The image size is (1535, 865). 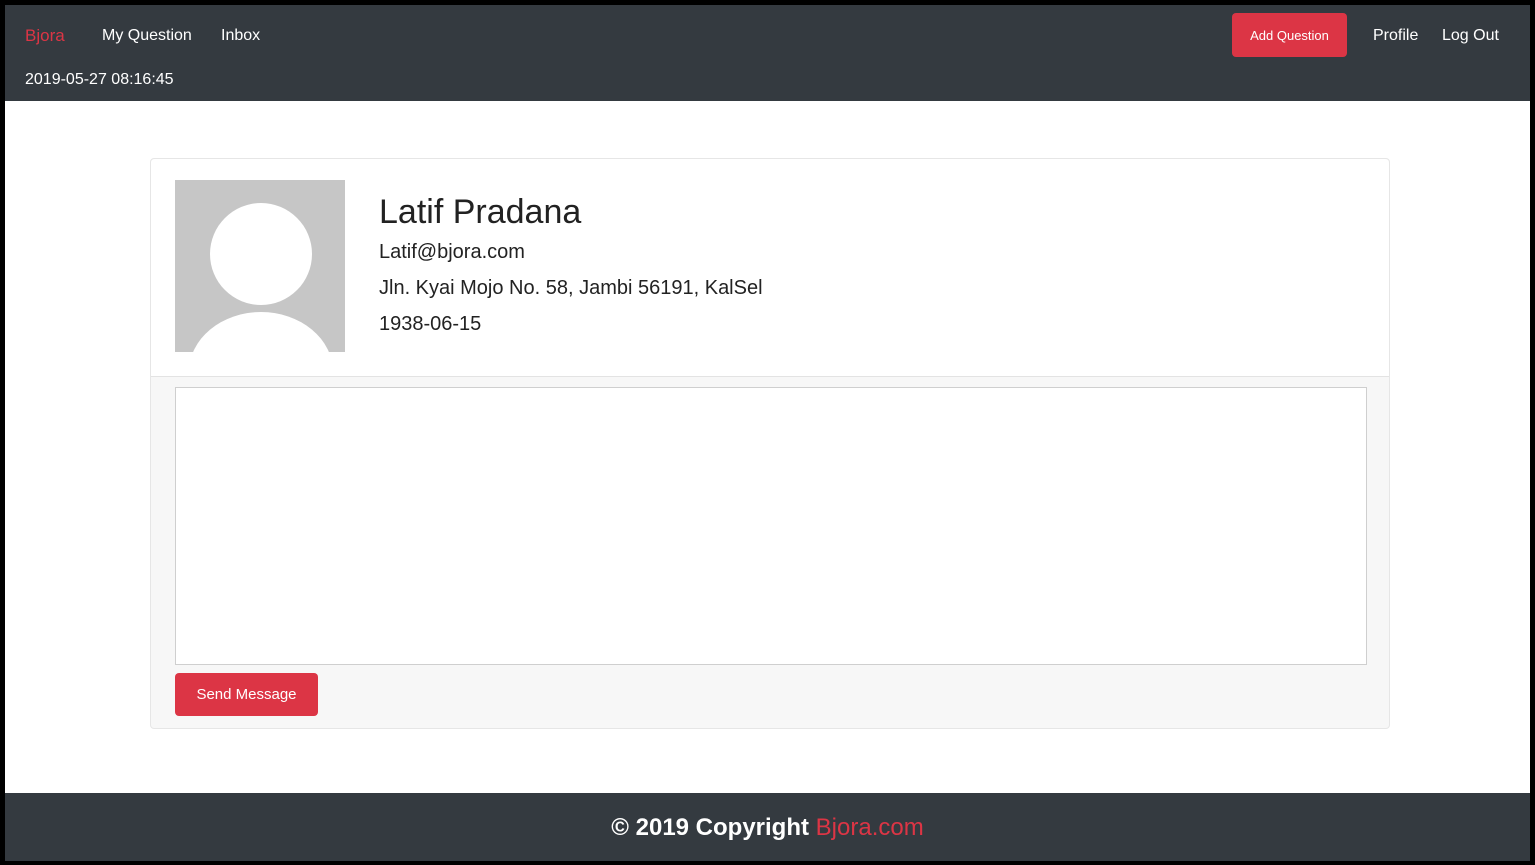 I want to click on profile-name: Latif Pradana, so click(x=480, y=212).